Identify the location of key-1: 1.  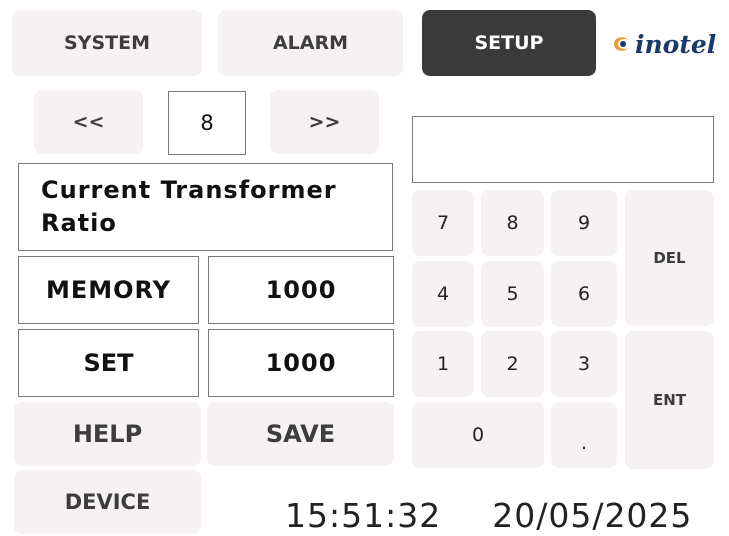
(443, 364).